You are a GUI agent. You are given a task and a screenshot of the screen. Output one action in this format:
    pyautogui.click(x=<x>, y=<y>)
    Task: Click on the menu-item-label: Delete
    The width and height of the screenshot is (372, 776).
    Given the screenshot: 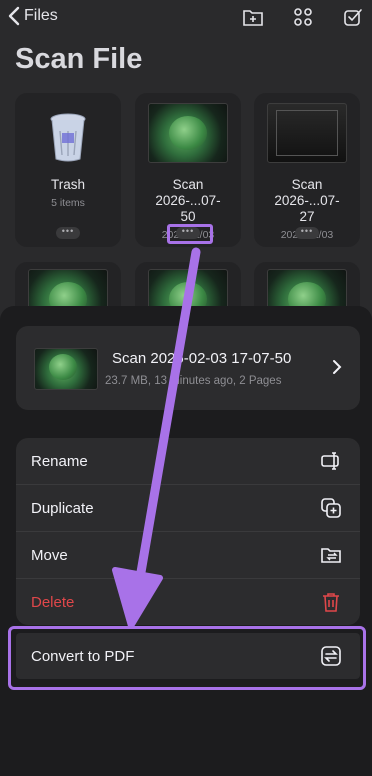 What is the action you would take?
    pyautogui.click(x=53, y=602)
    